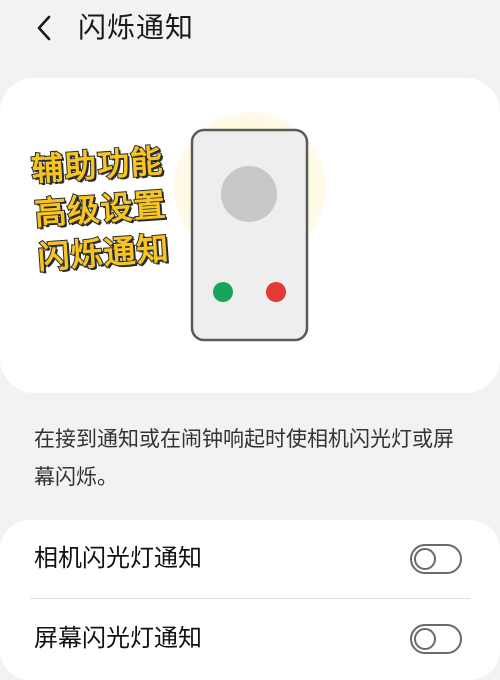  I want to click on screen-flash-toggle, so click(436, 639).